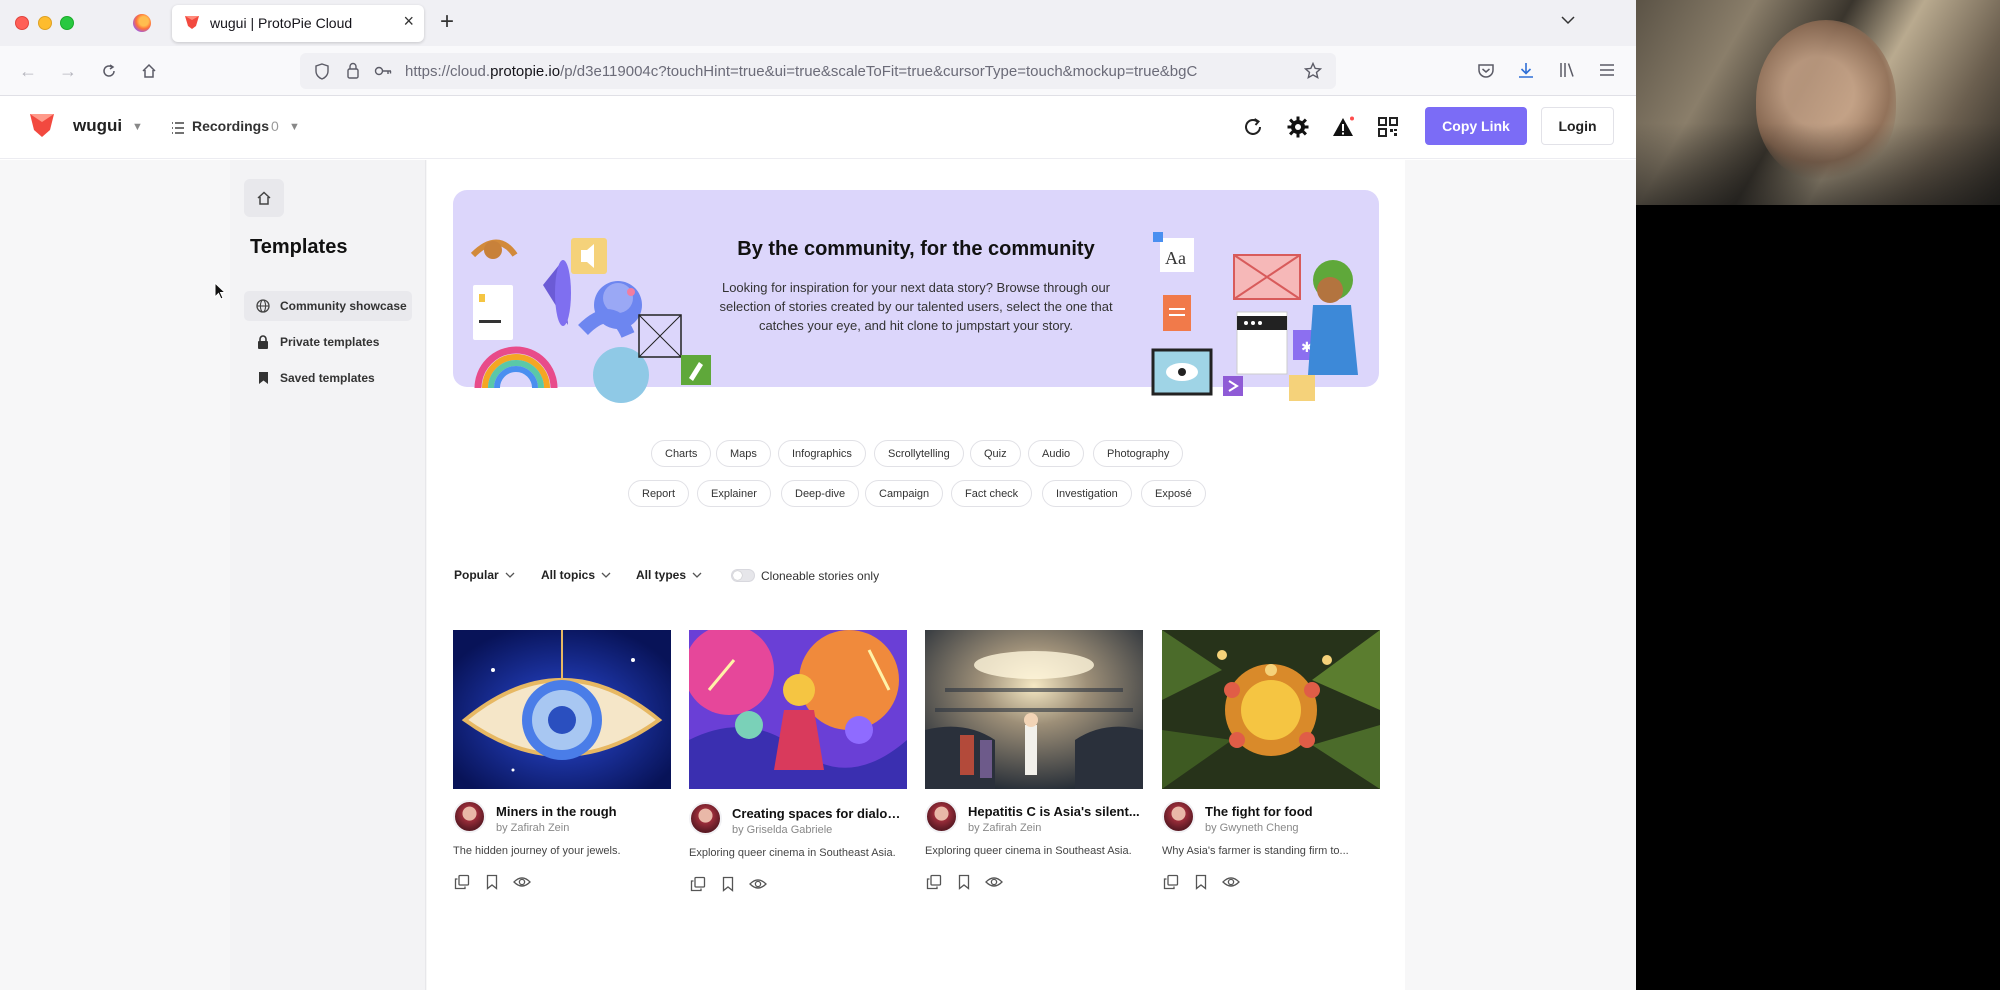 The width and height of the screenshot is (2000, 990). I want to click on protopie-logo-icon, so click(42, 125).